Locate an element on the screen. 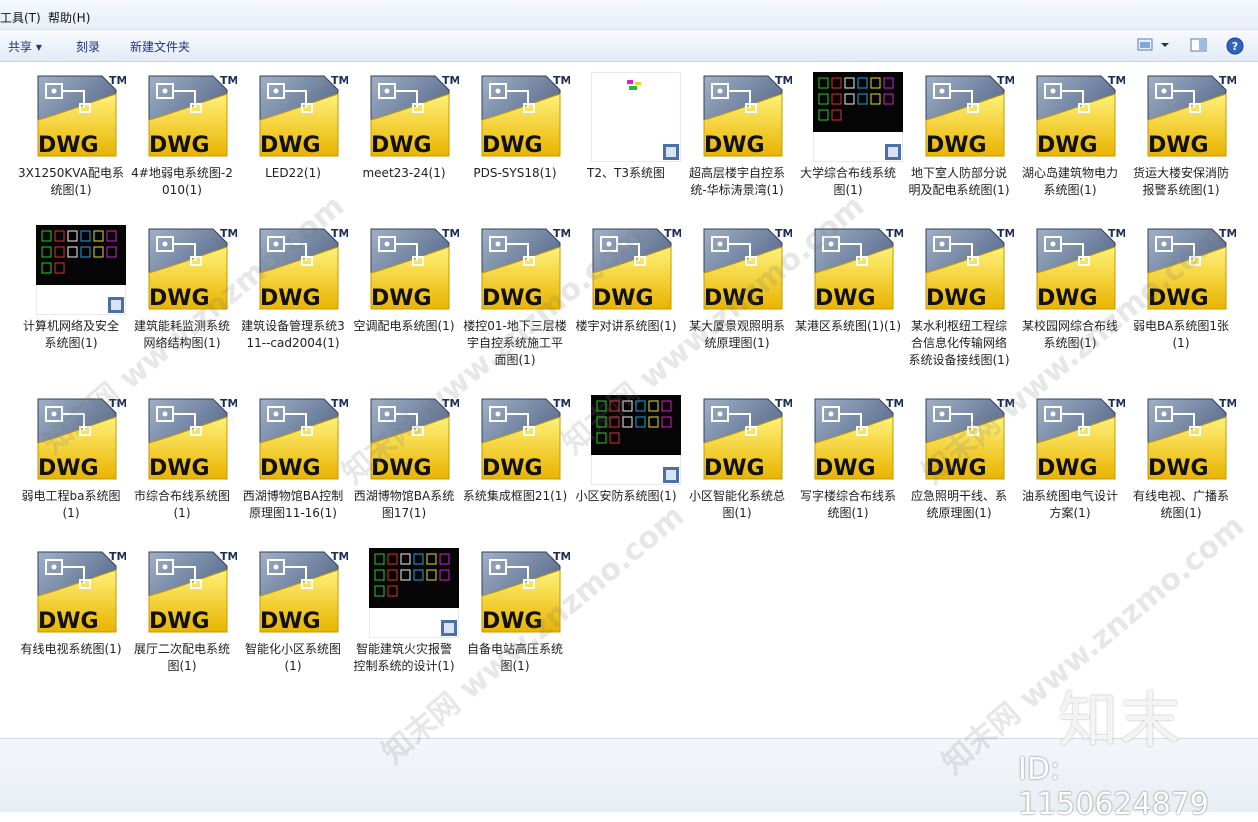 The height and width of the screenshot is (822, 1258). menu-bar: 工具(T) 帮助(H) is located at coordinates (629, 15).